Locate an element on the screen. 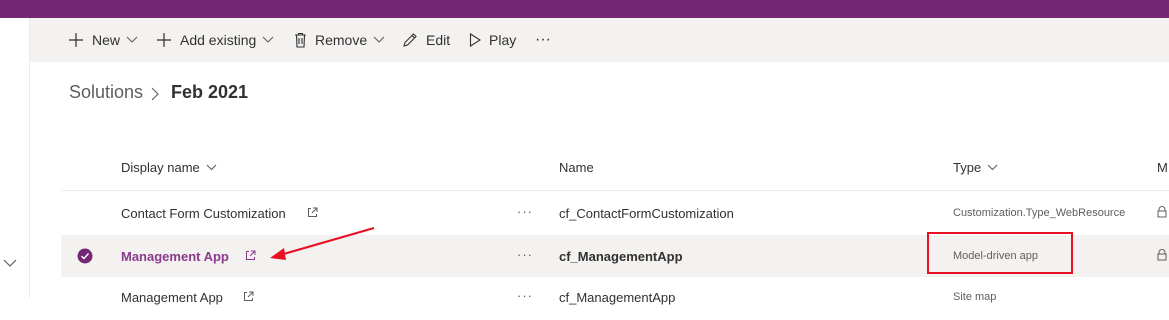 The image size is (1169, 320). column-header-display-name: Display name is located at coordinates (169, 167).